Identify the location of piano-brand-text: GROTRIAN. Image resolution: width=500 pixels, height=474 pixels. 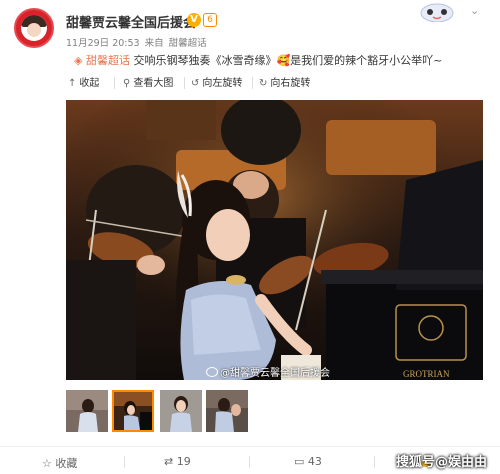
(426, 374).